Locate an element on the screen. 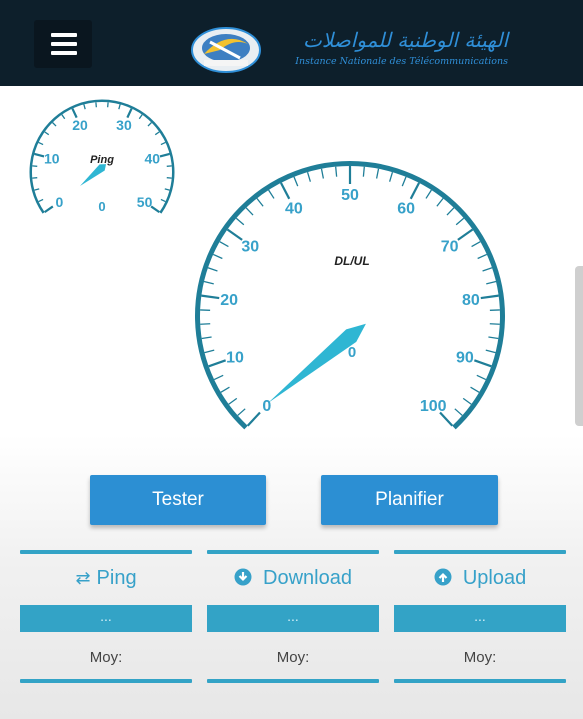  ping-gauge-tick-label: 40 is located at coordinates (152, 159).